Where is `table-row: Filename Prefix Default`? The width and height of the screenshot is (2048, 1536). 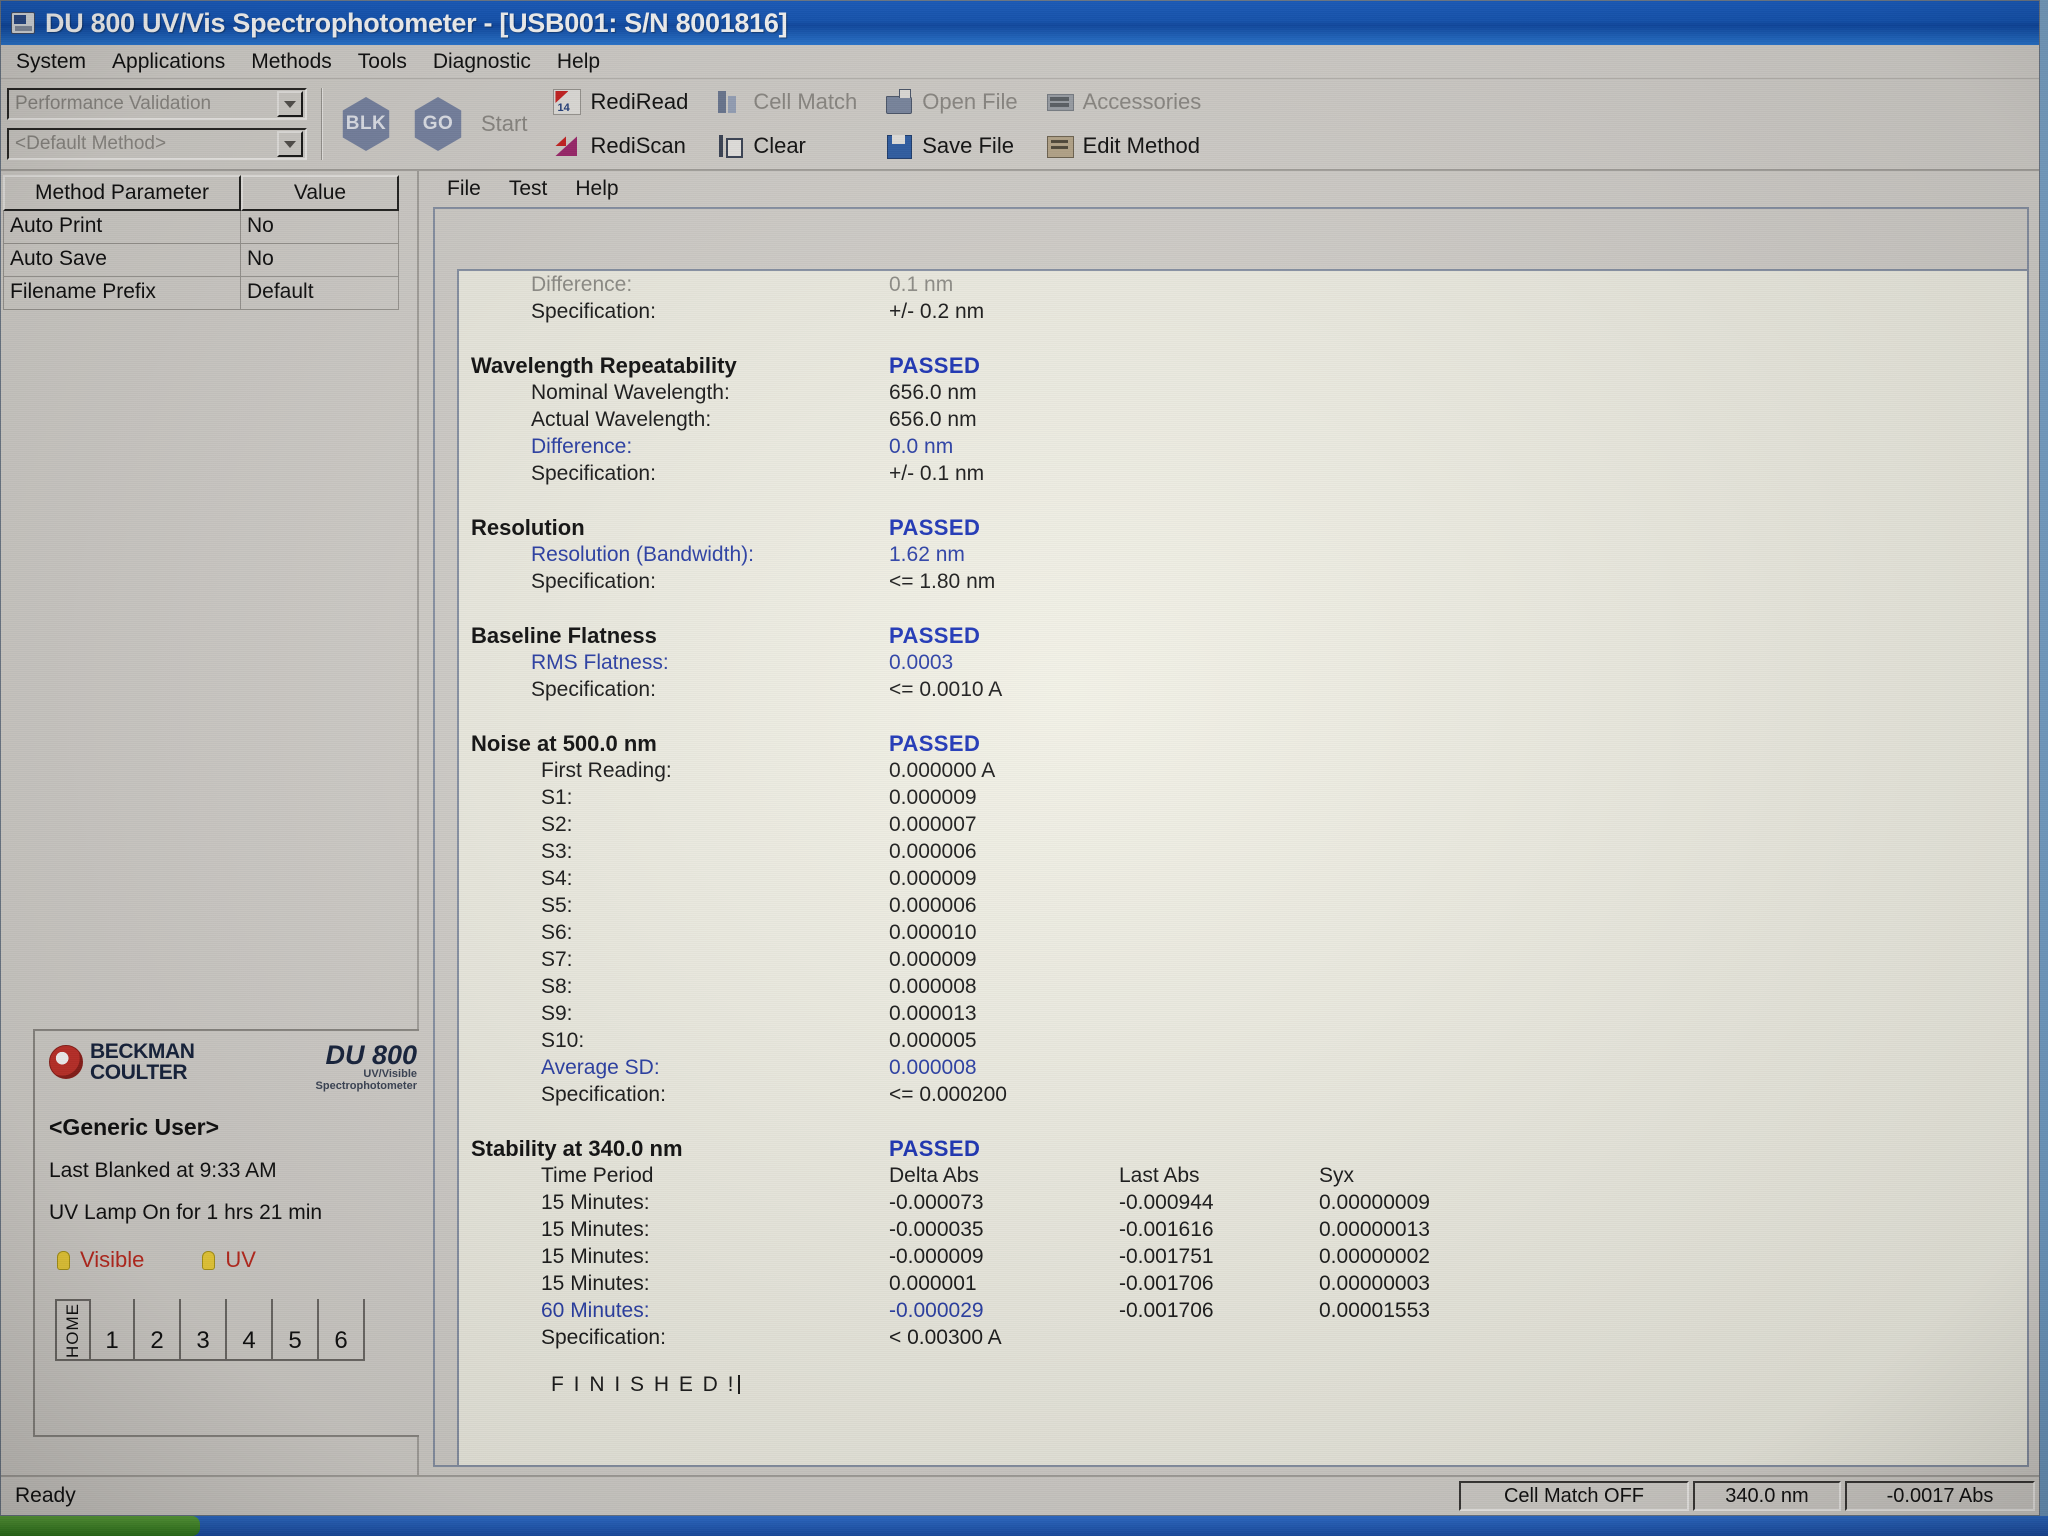
table-row: Filename Prefix Default is located at coordinates (207, 293).